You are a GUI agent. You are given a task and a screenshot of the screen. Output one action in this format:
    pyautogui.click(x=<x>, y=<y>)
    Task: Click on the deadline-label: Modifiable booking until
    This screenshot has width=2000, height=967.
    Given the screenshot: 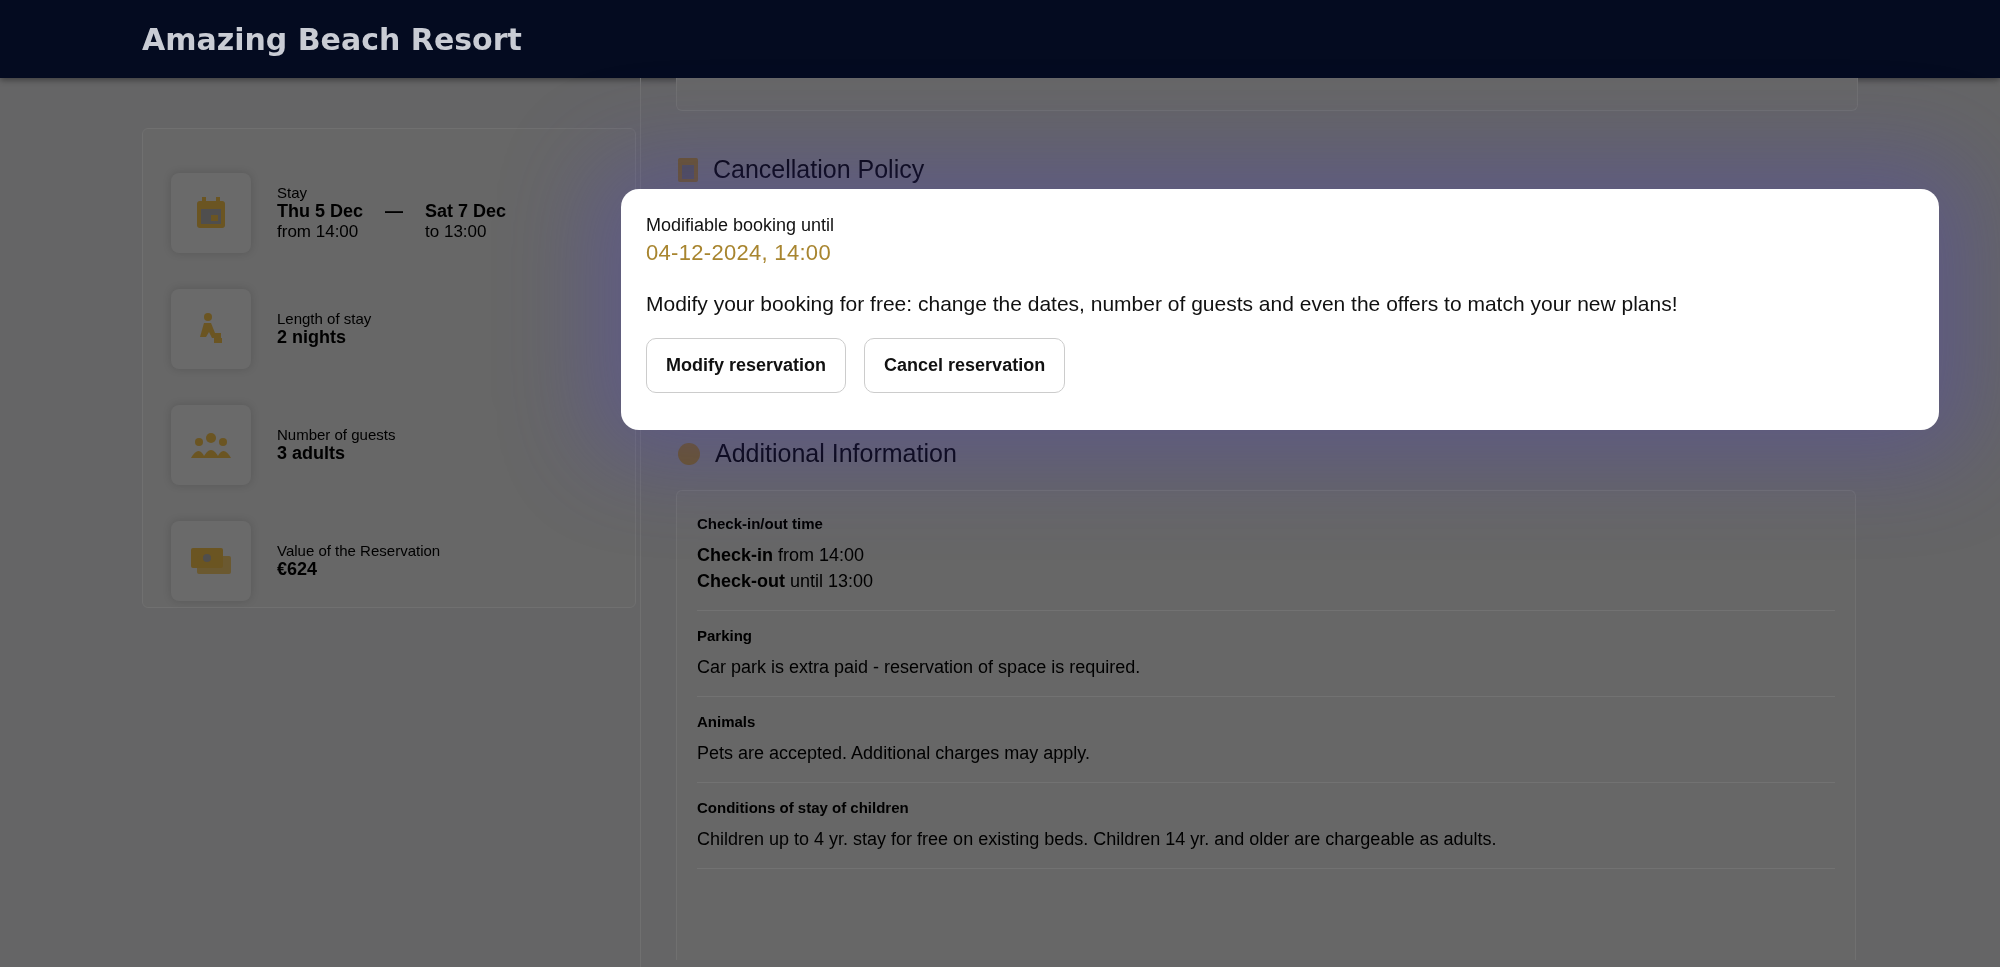 What is the action you would take?
    pyautogui.click(x=740, y=225)
    